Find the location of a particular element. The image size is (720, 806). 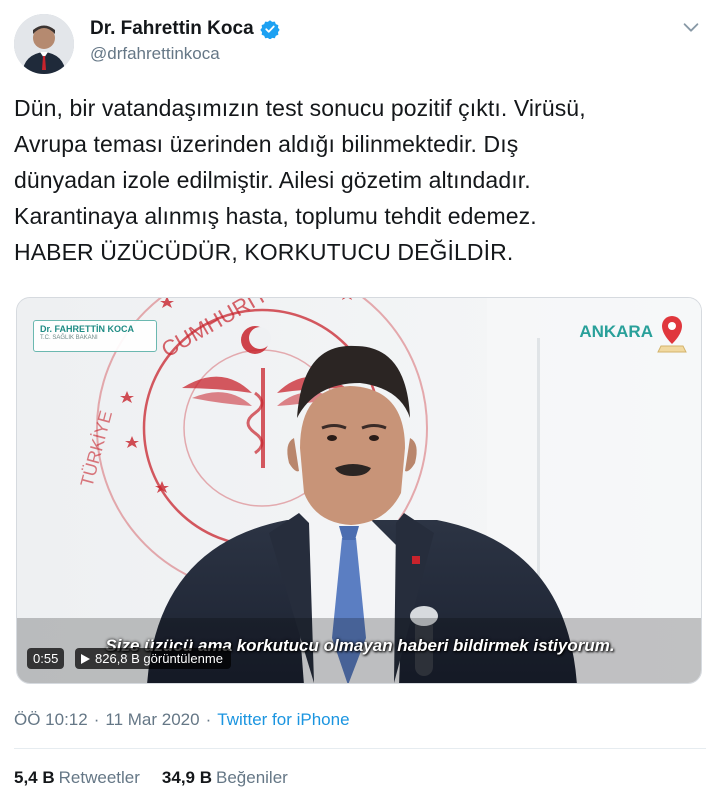

view-count: 826,8 B görüntülenme is located at coordinates (159, 658).